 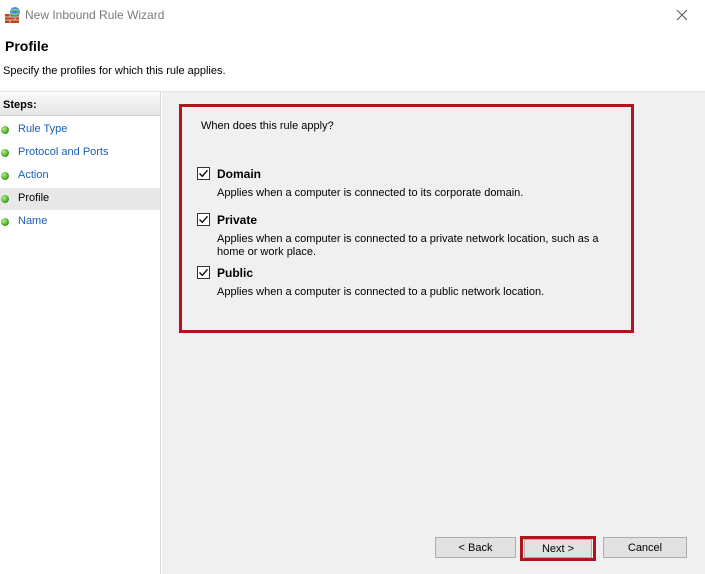 I want to click on step-action: Action, so click(x=80, y=176).